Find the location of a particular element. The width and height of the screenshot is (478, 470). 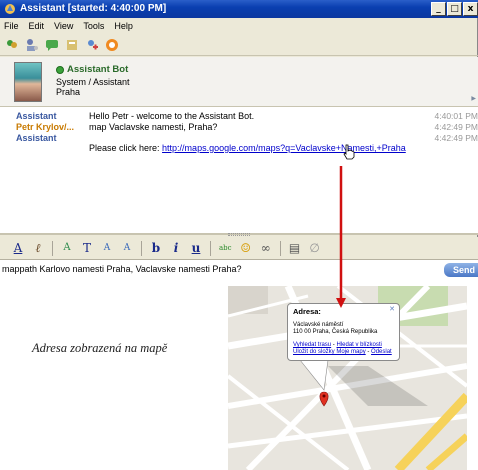

contact-header: Assistant Bot System / Assistant Praha ▶ is located at coordinates (239, 82).